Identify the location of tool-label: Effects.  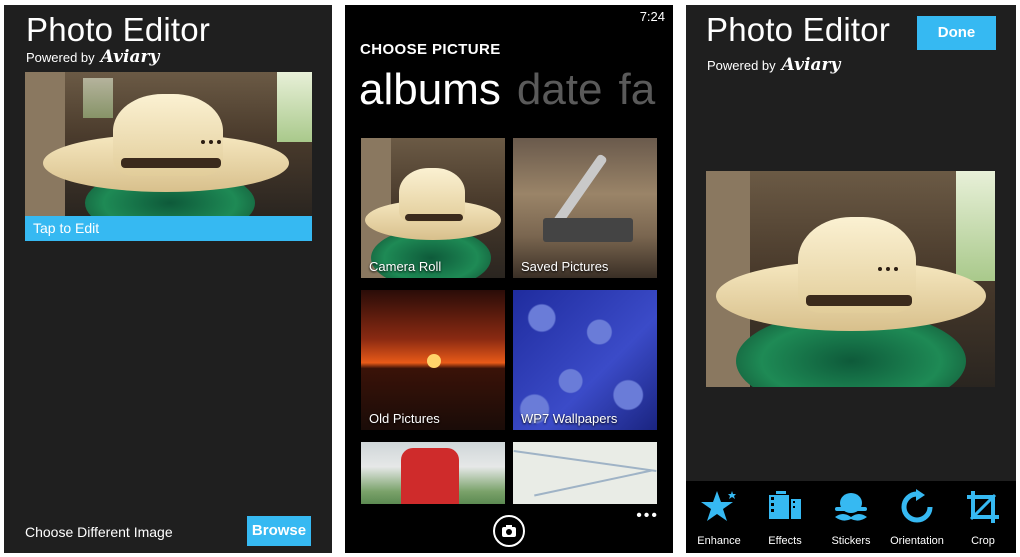
(785, 541).